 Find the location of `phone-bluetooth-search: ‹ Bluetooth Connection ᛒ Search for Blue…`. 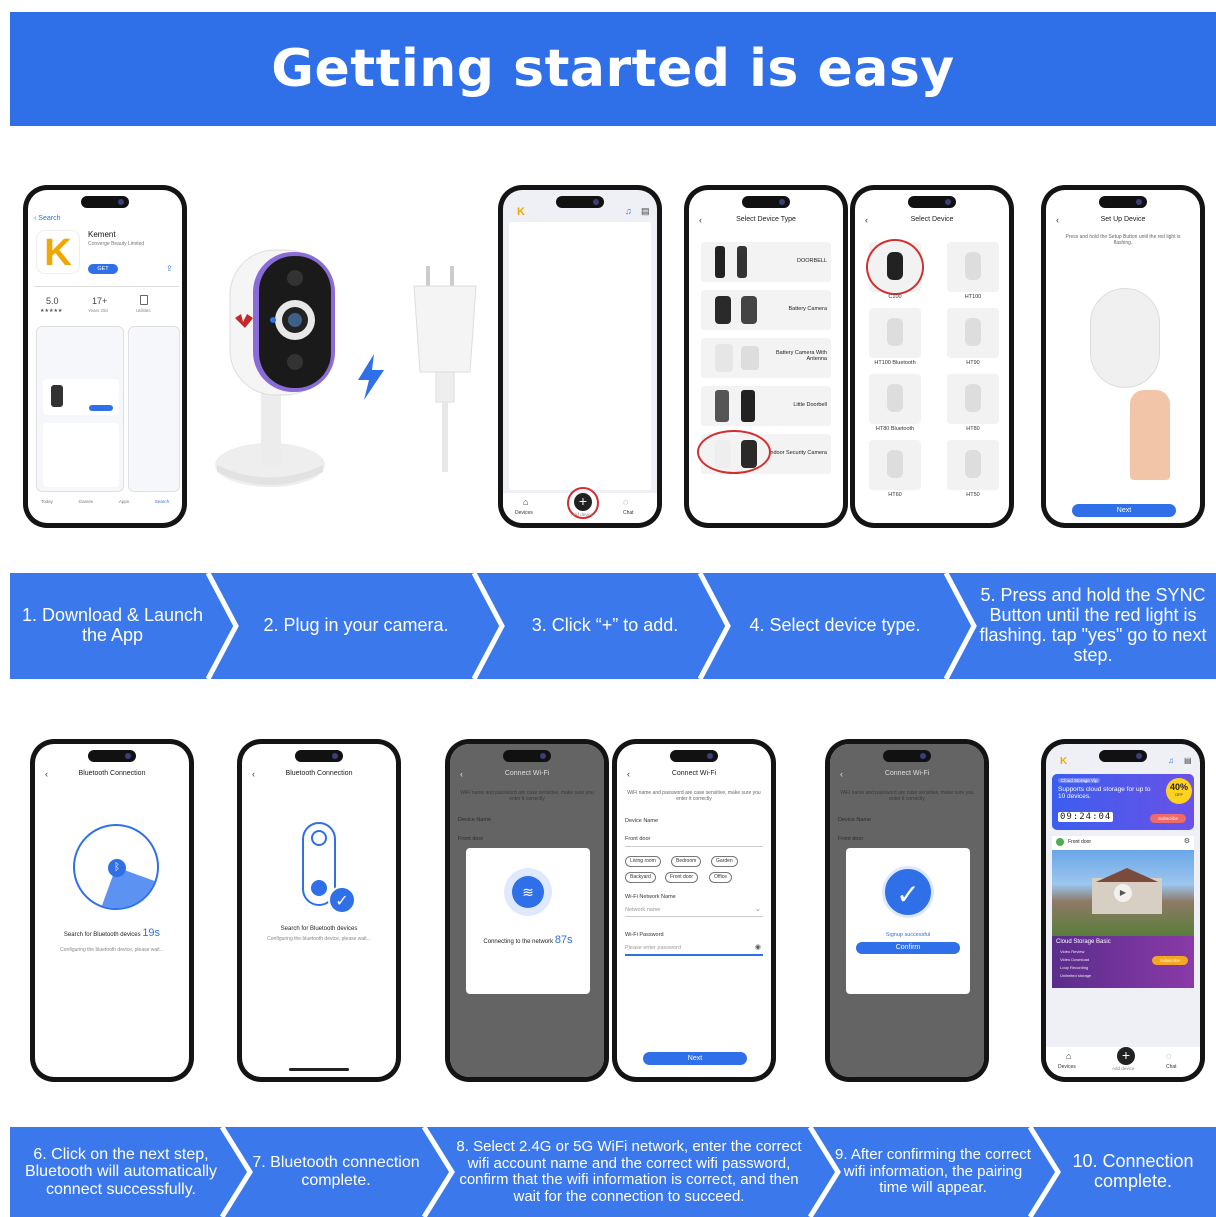

phone-bluetooth-search: ‹ Bluetooth Connection ᛒ Search for Blue… is located at coordinates (112, 910).